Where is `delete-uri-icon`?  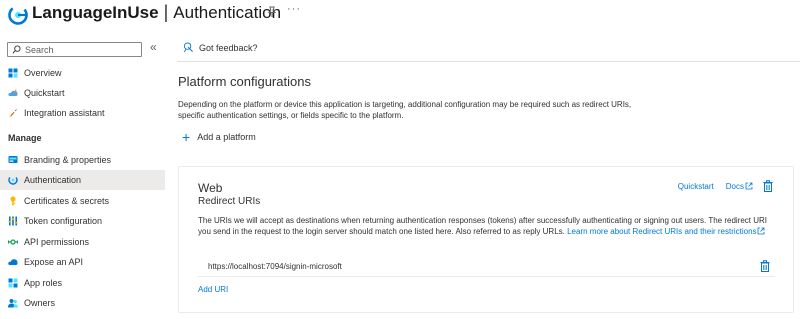 delete-uri-icon is located at coordinates (765, 266).